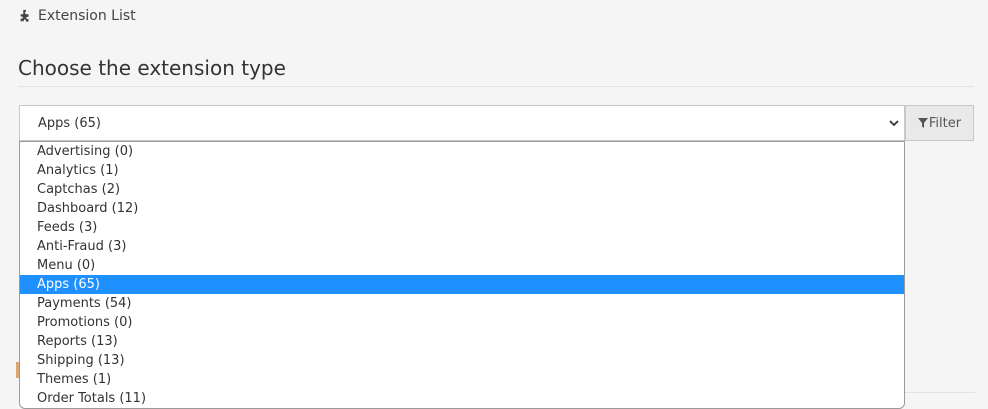  What do you see at coordinates (922, 123) in the screenshot?
I see `filter-icon` at bounding box center [922, 123].